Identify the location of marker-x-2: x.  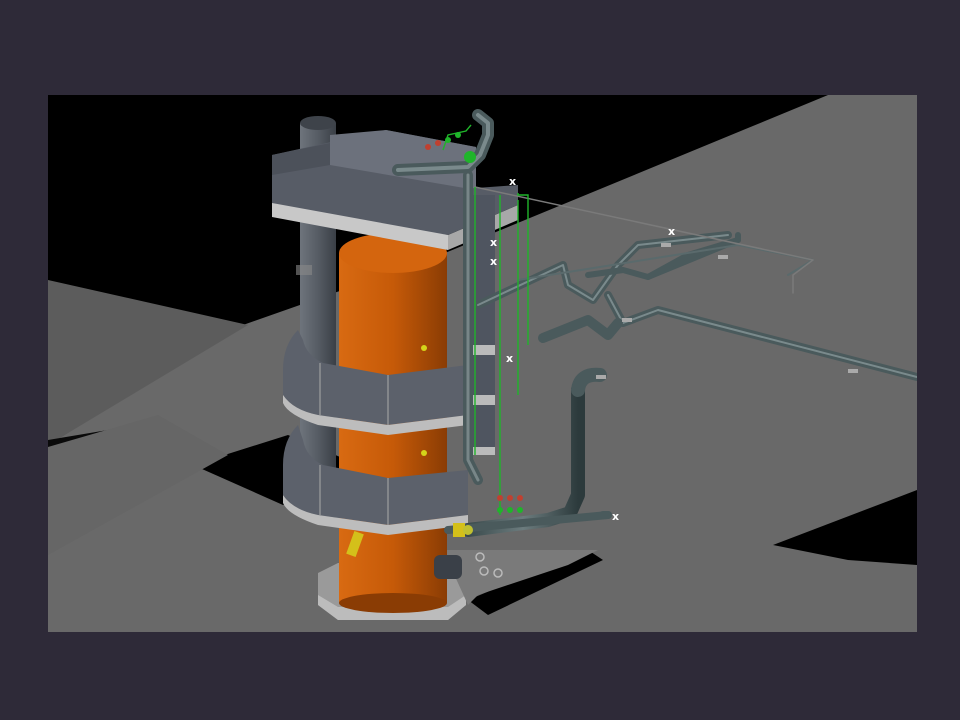
(671, 231).